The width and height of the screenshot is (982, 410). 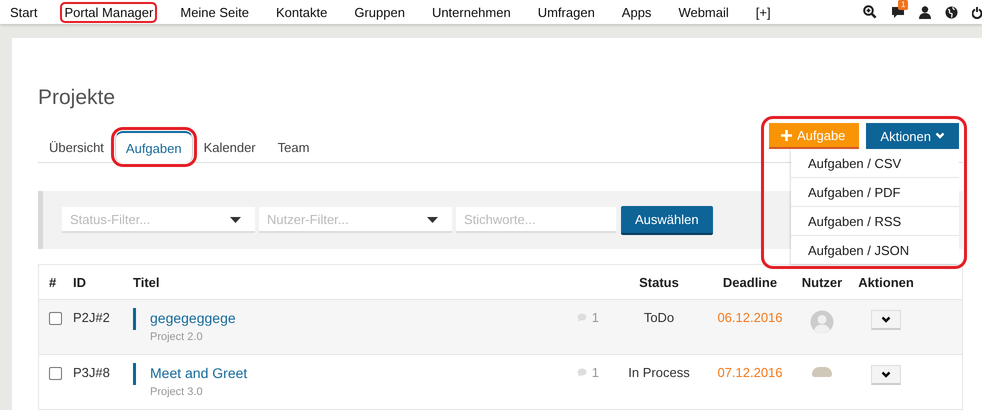 What do you see at coordinates (951, 12) in the screenshot?
I see `globe-icon` at bounding box center [951, 12].